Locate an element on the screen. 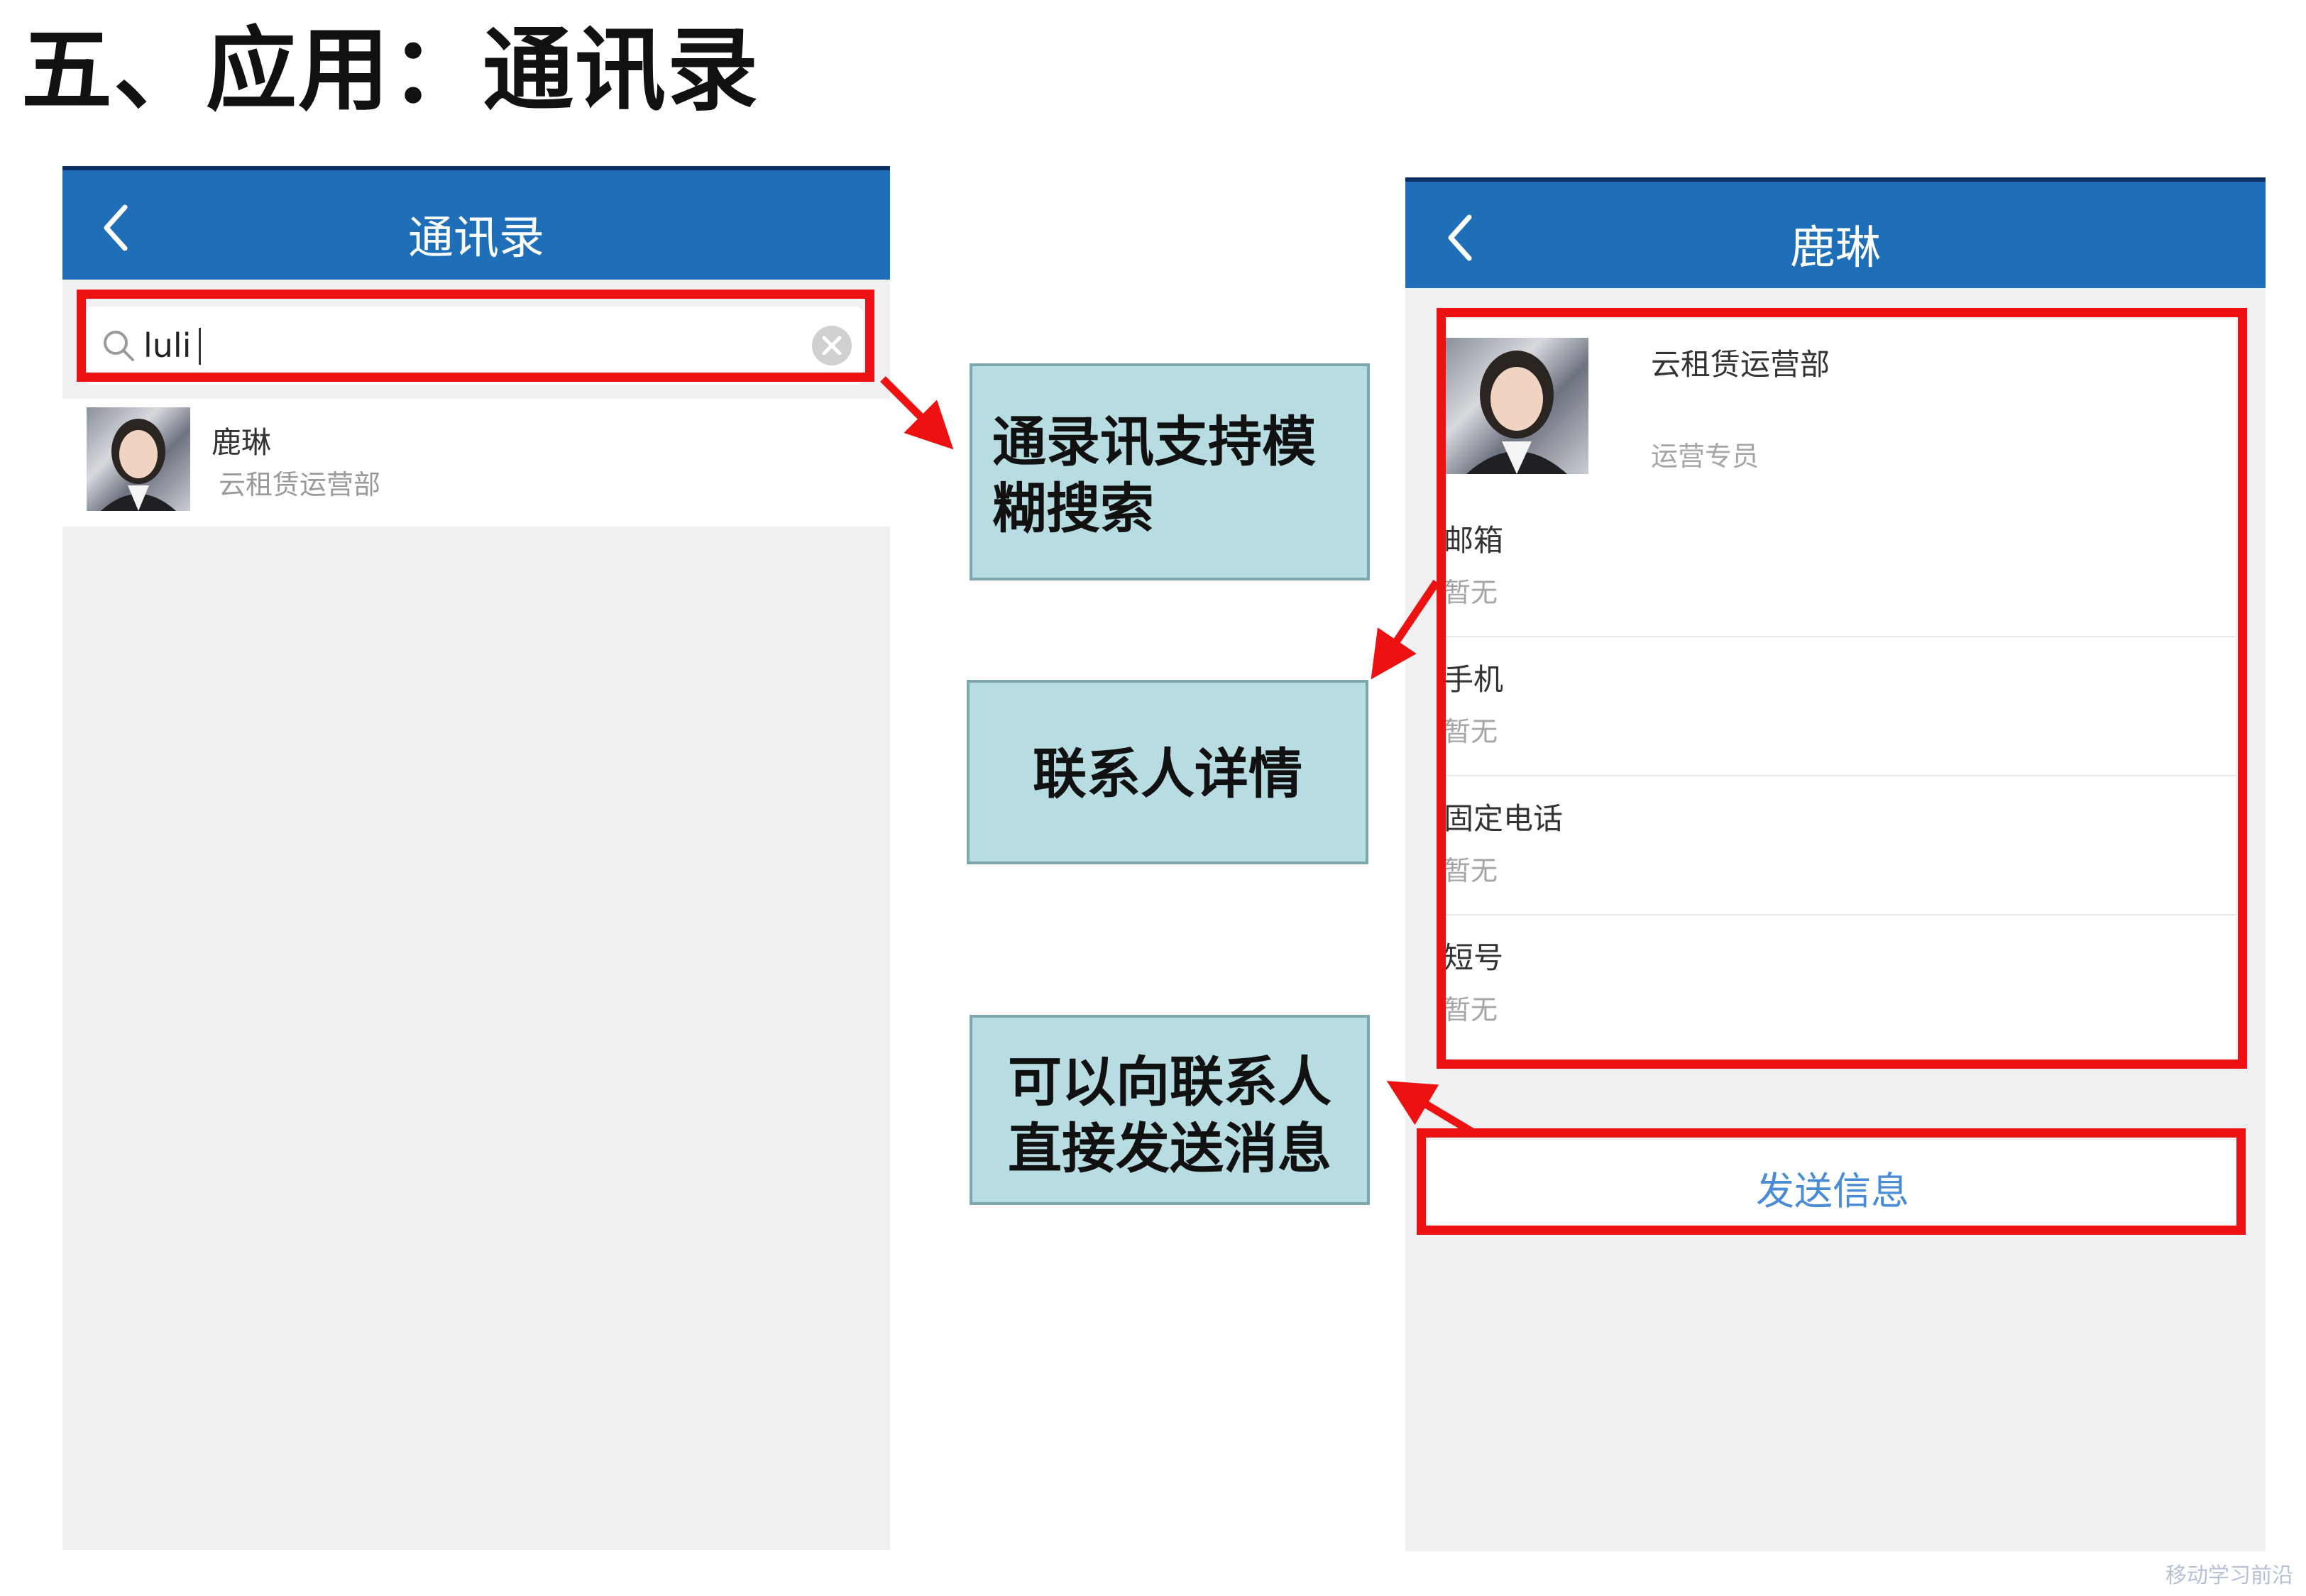  connector-arrows is located at coordinates (1178, 756).